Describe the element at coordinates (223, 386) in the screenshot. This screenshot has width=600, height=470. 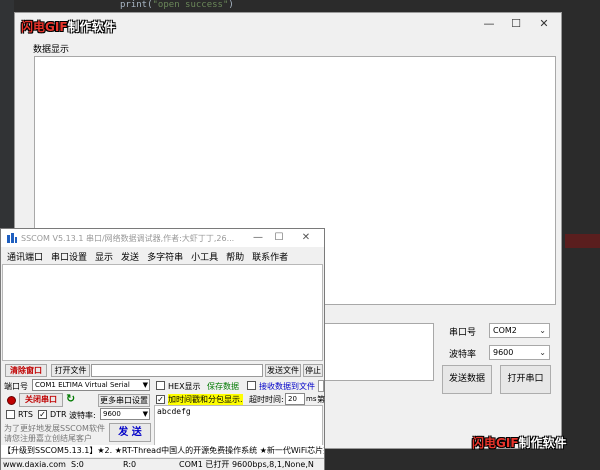
I see `save-data-button: 保存数据` at that location.